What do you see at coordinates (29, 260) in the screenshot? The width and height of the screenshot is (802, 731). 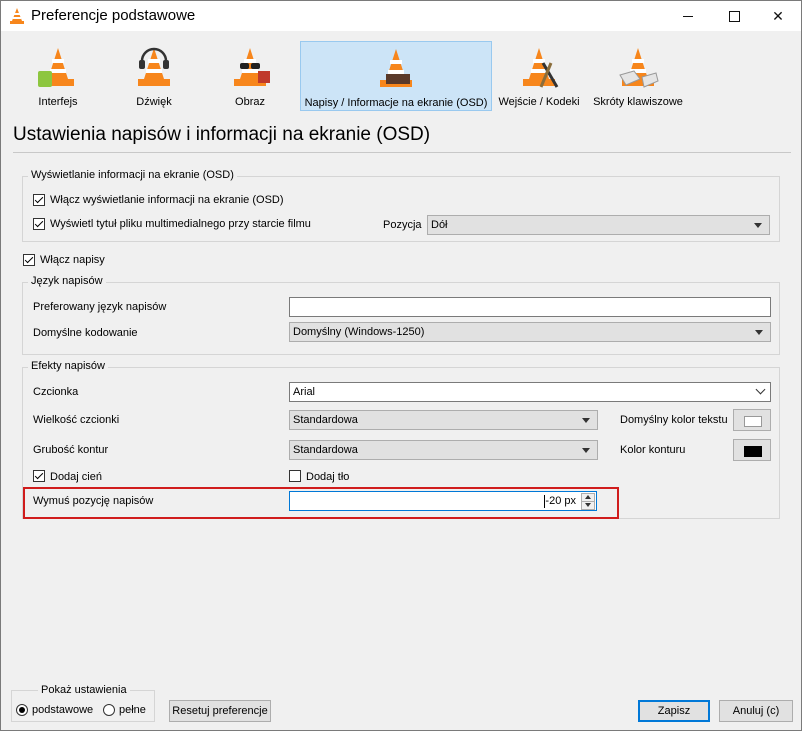 I see `enable-subtitles-checkbox` at bounding box center [29, 260].